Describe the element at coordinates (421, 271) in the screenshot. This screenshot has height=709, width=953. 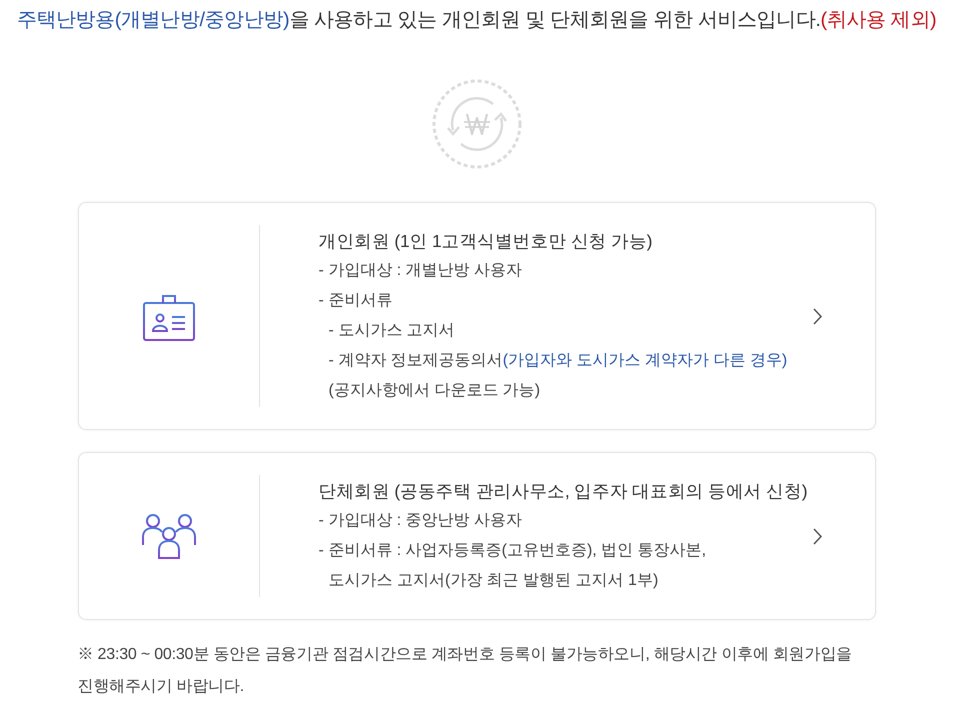
I see `requirement-text: - 가입대상 : 개별난방 사용자` at that location.